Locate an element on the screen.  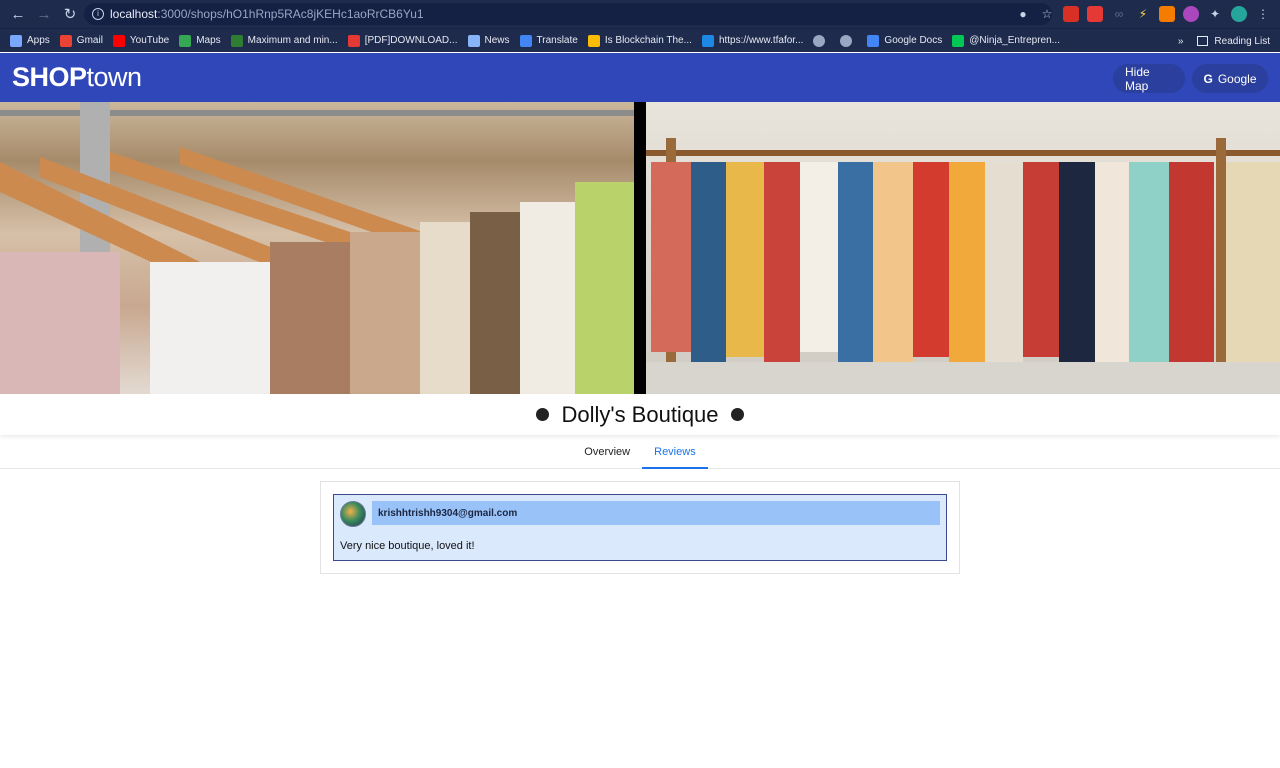
bookmark-item: YouTube is located at coordinates (141, 40).